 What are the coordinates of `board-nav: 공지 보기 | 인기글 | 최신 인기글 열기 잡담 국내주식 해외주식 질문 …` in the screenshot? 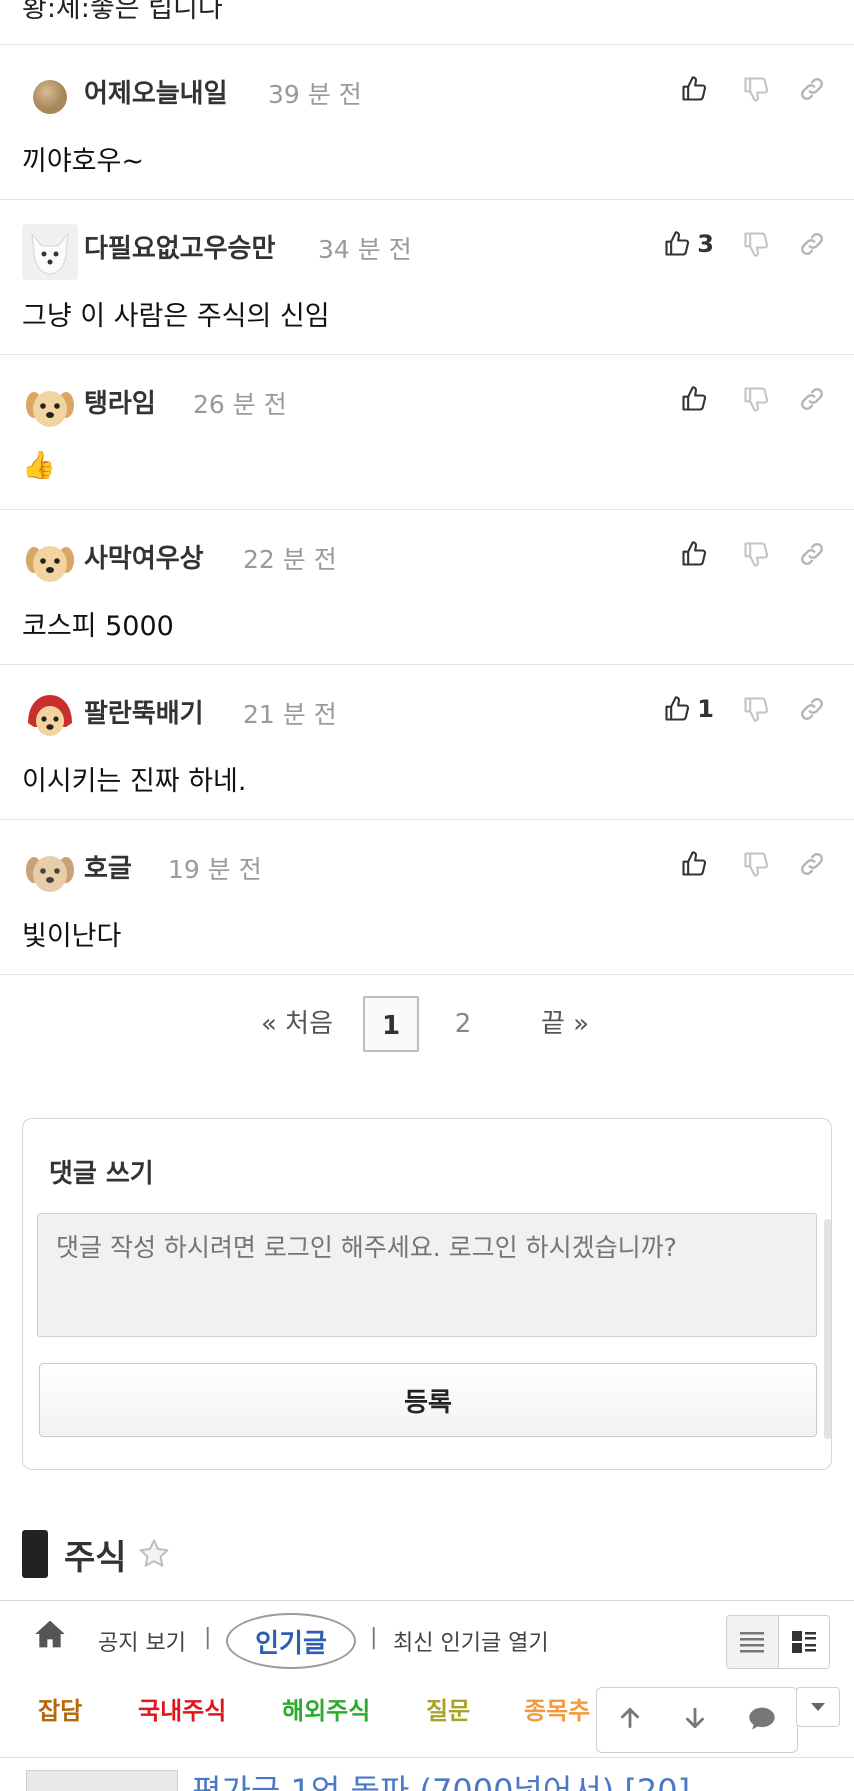 It's located at (427, 1695).